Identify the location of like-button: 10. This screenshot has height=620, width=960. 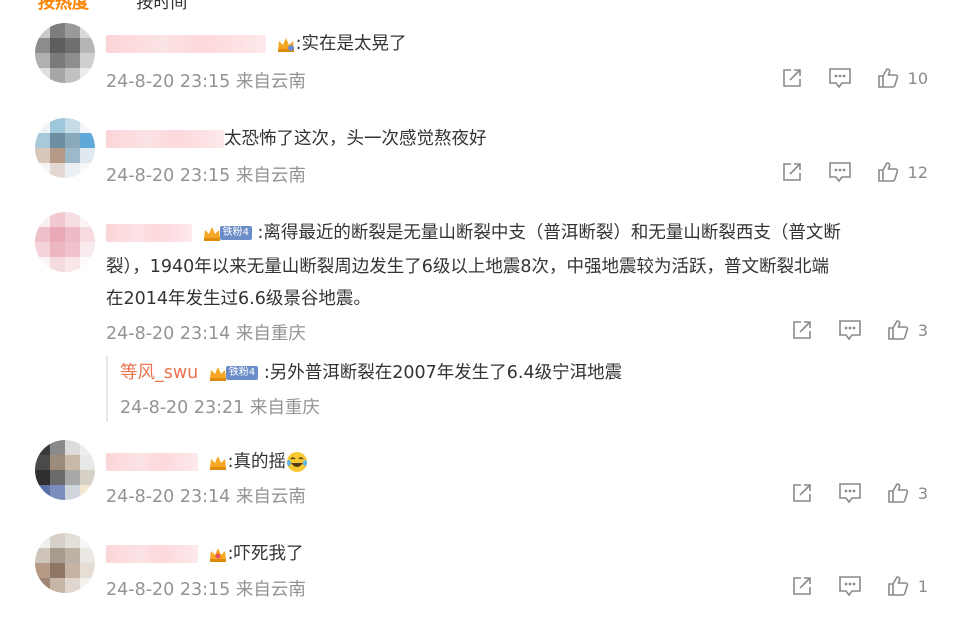
(902, 78).